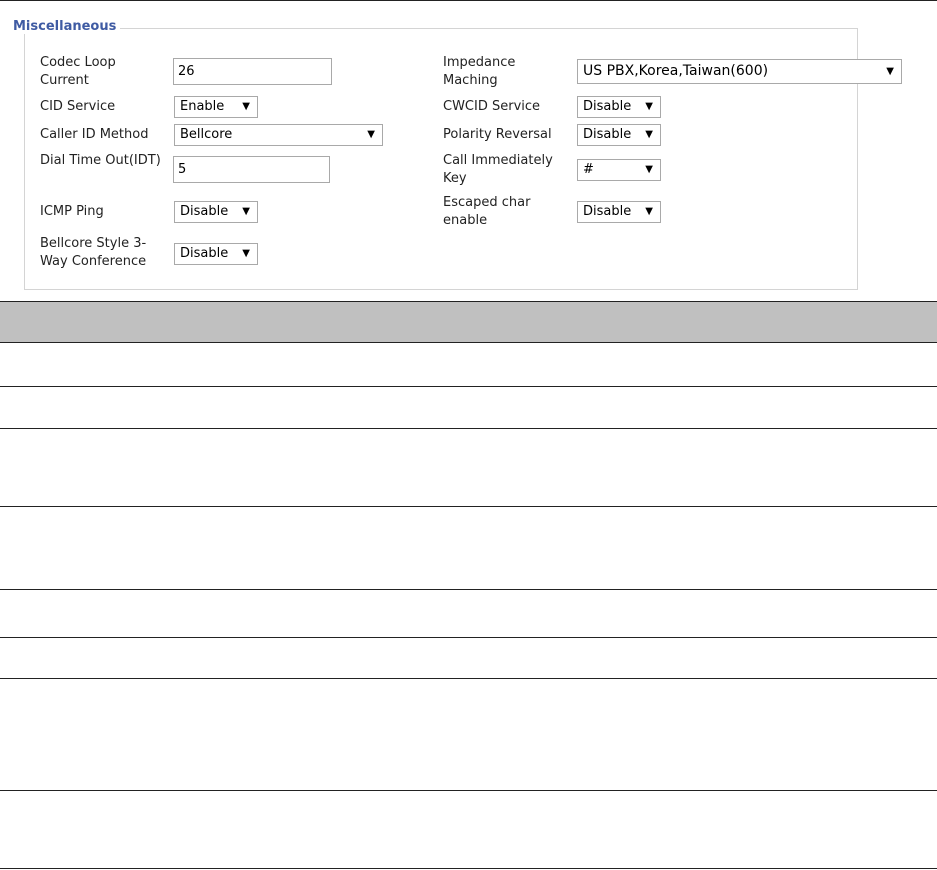 The image size is (937, 870). What do you see at coordinates (468, 0) in the screenshot?
I see `top-rule` at bounding box center [468, 0].